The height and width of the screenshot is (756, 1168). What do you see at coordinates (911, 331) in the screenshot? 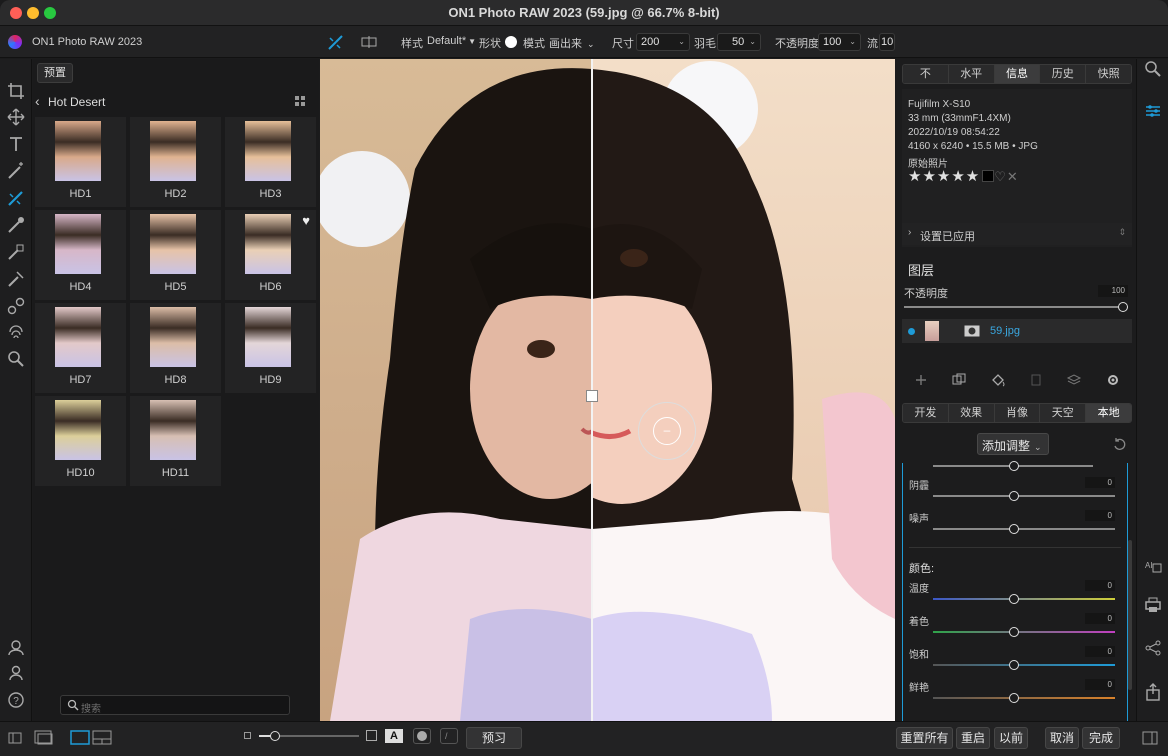
I see `layer-visibility-dot` at bounding box center [911, 331].